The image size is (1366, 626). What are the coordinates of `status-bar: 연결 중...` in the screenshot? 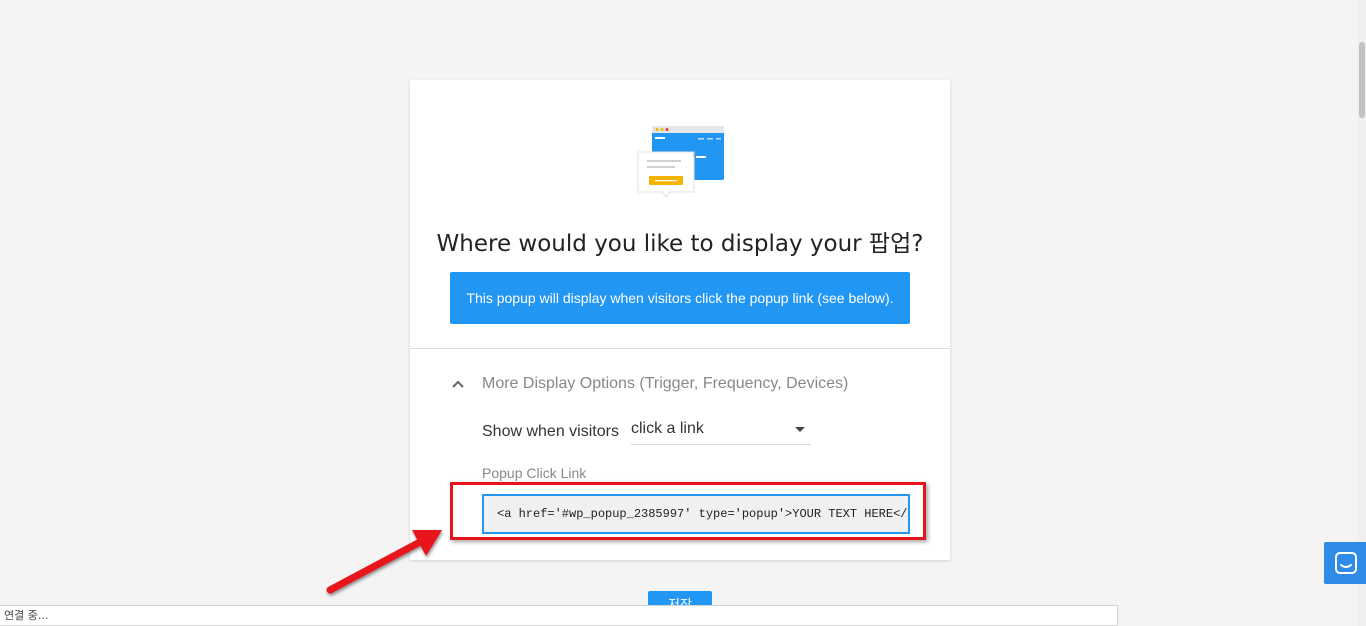 It's located at (559, 615).